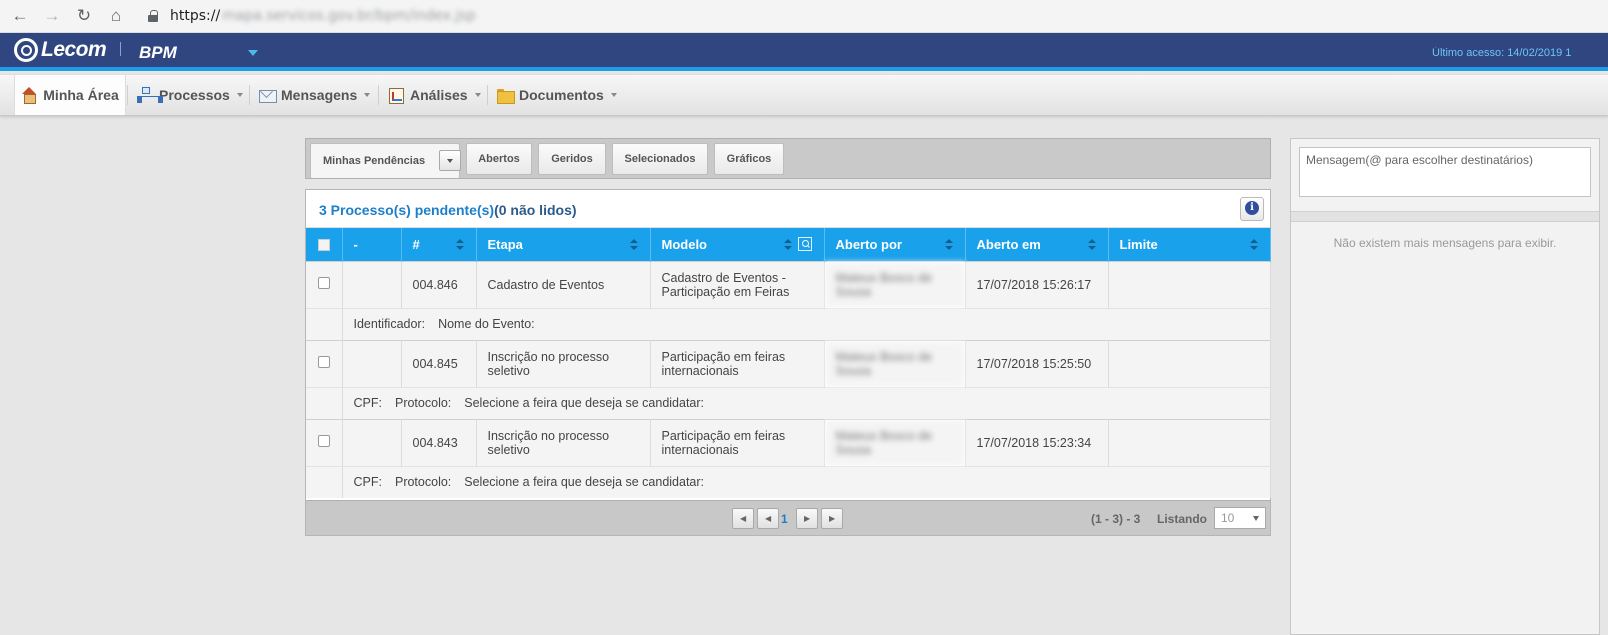 This screenshot has width=1608, height=635. I want to click on tab-geridos: Geridos, so click(572, 159).